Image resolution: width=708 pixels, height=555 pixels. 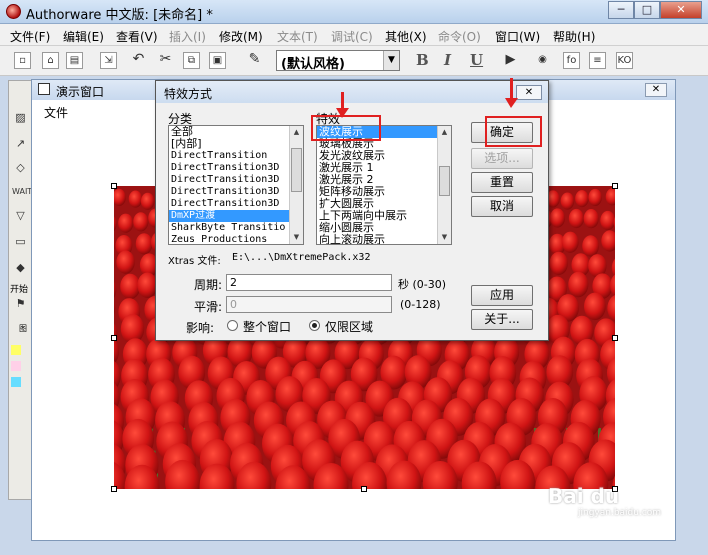 What do you see at coordinates (44, 89) in the screenshot?
I see `presentation-window-icon` at bounding box center [44, 89].